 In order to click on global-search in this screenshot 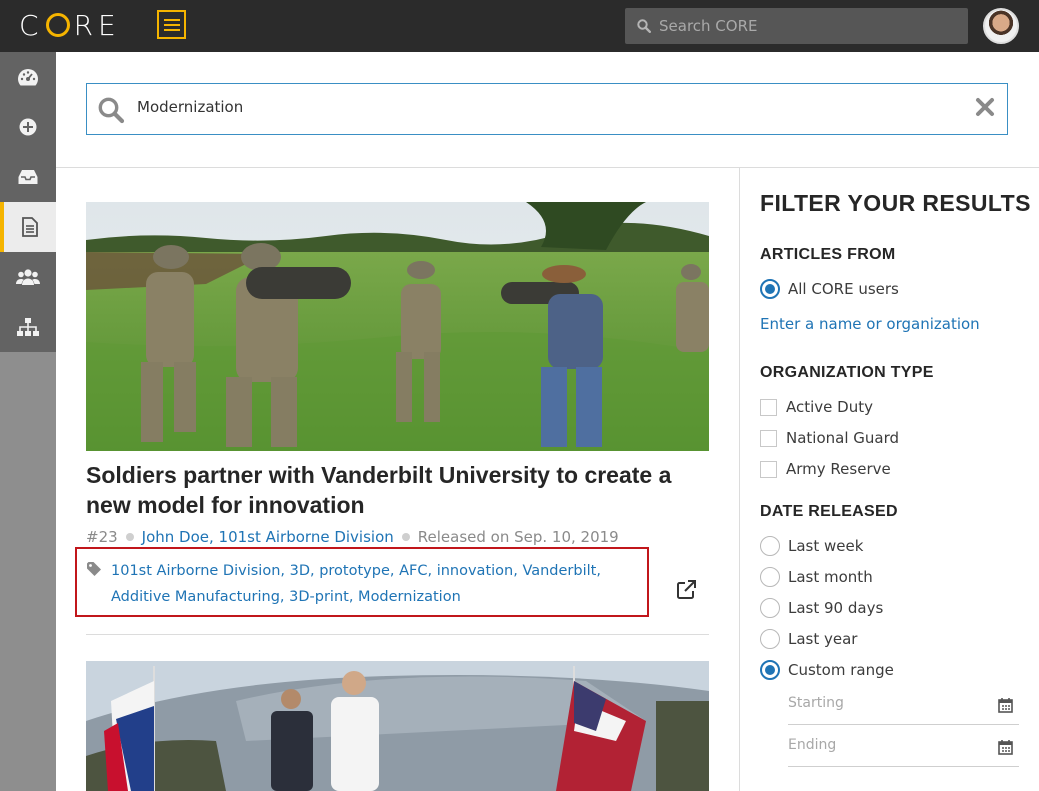, I will do `click(796, 26)`.